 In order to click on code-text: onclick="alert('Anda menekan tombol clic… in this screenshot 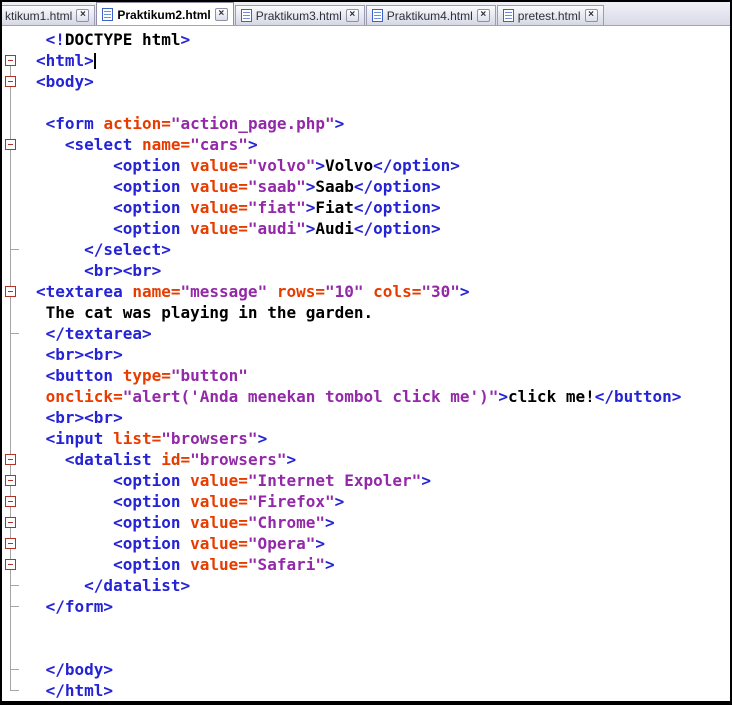, I will do `click(352, 396)`.